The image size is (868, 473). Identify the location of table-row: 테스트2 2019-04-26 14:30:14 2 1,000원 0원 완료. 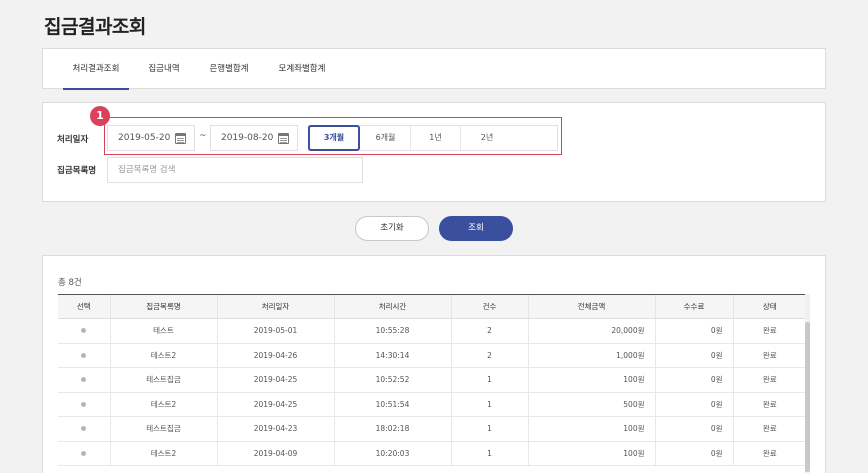
(432, 355).